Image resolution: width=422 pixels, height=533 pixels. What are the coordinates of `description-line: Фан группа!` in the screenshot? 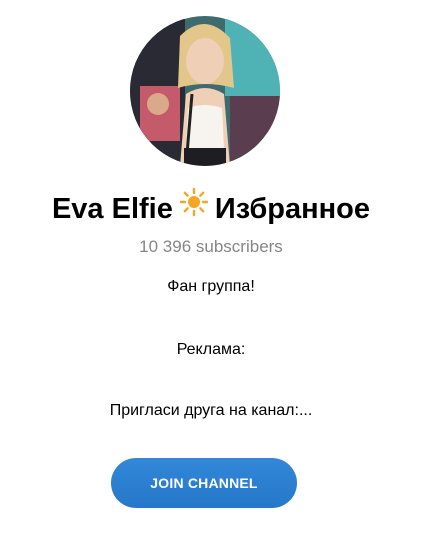 It's located at (211, 286).